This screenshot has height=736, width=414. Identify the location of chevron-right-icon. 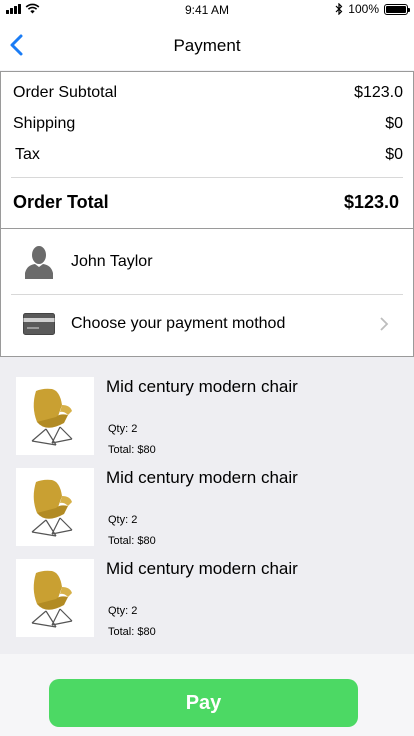
(384, 324).